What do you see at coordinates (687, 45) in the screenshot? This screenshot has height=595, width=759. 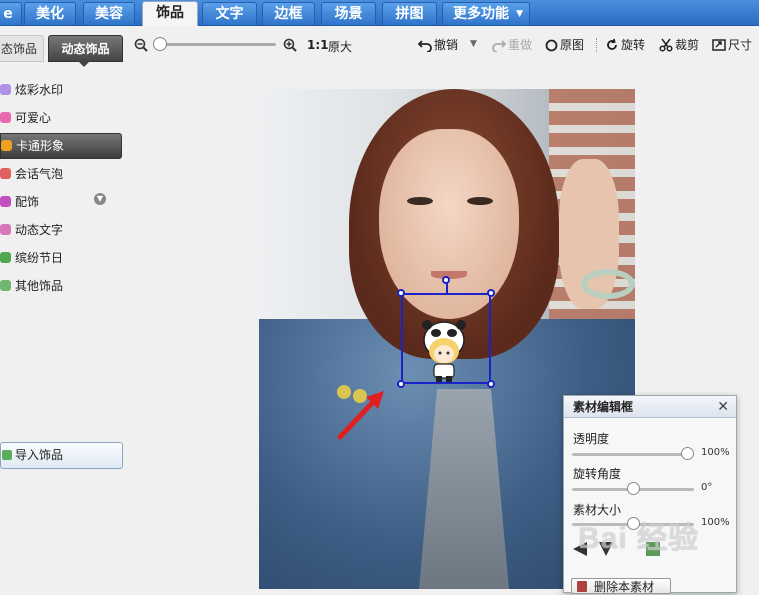 I see `crop-label: 裁剪` at bounding box center [687, 45].